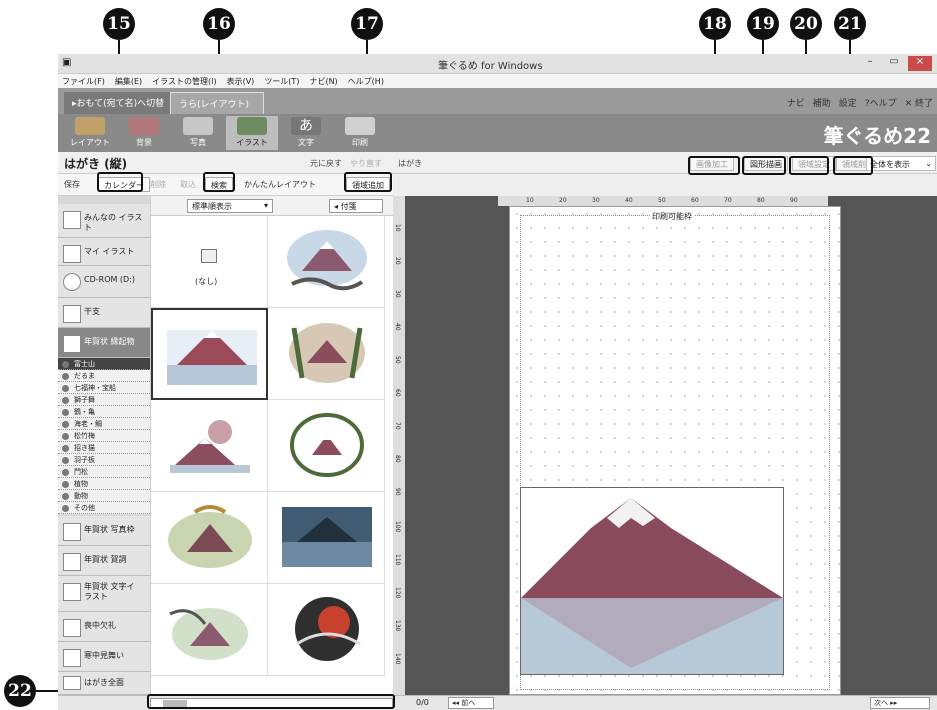 The width and height of the screenshot is (937, 710). Describe the element at coordinates (104, 472) in the screenshot. I see `subcategory-kadomatsu: 門松` at that location.